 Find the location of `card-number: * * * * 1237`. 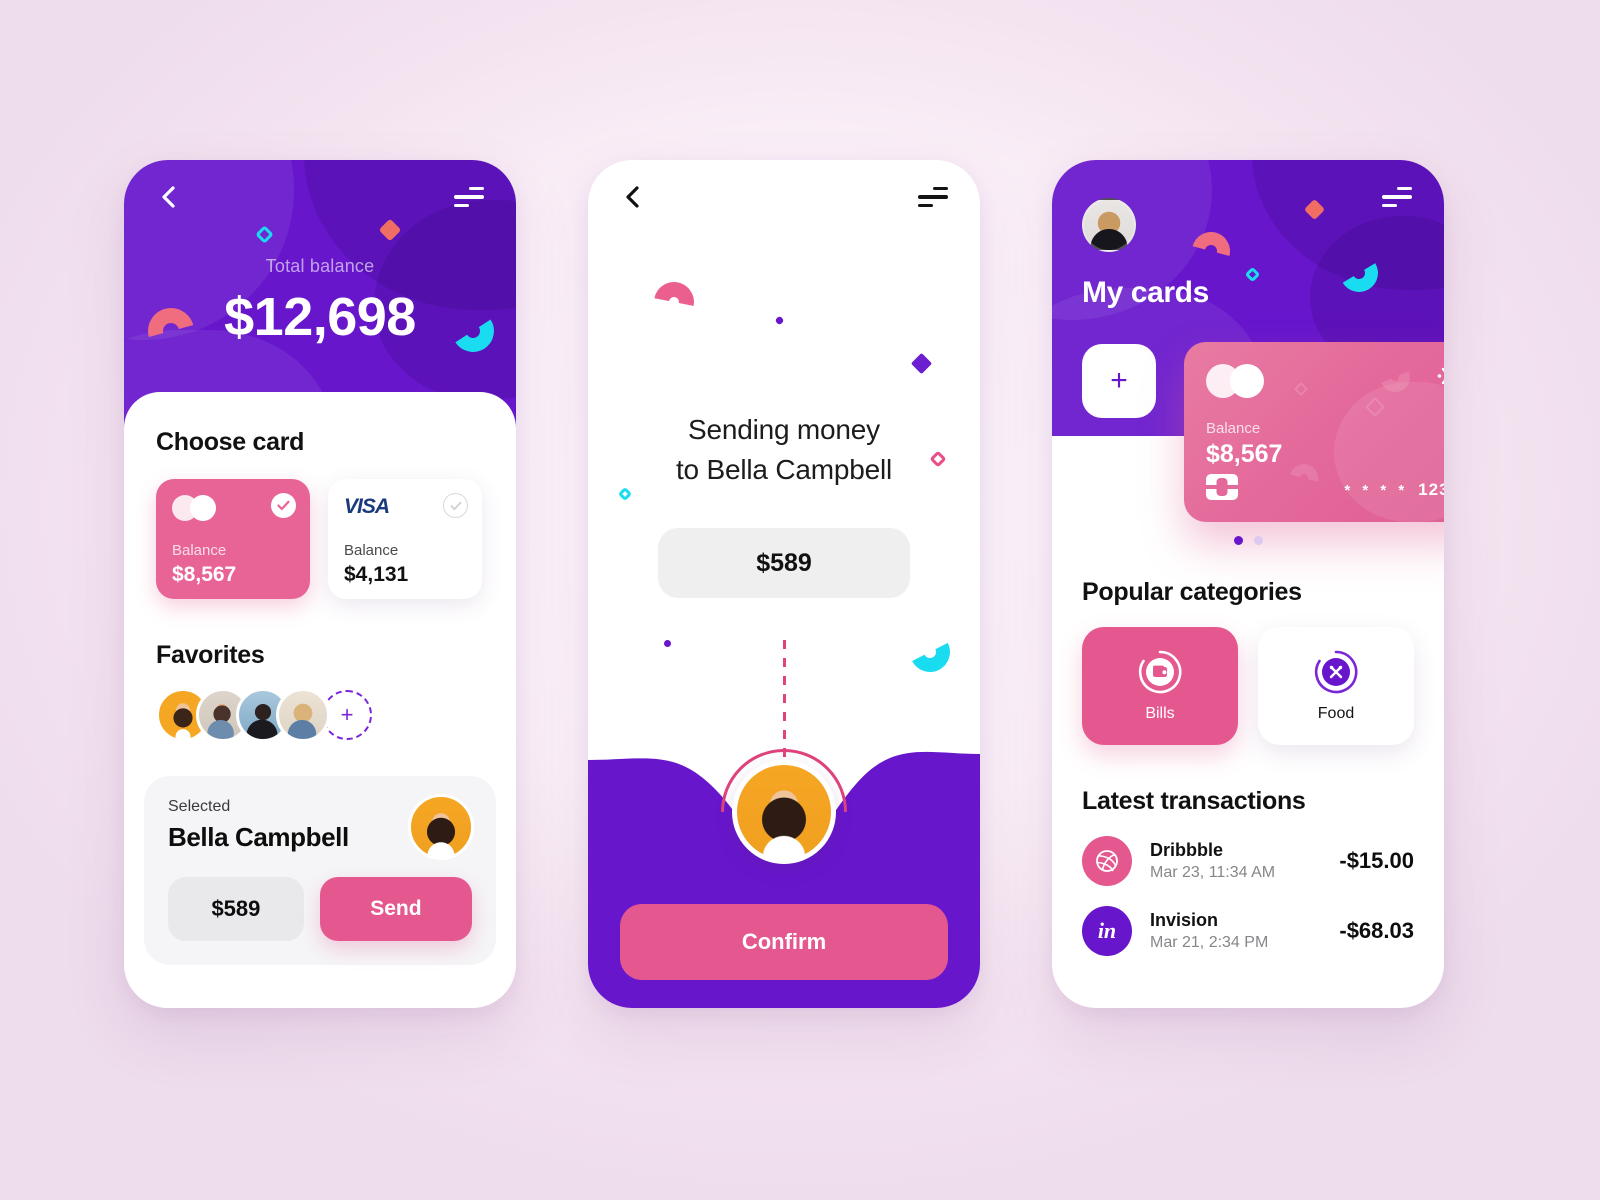

card-number: * * * * 1237 is located at coordinates (1394, 490).